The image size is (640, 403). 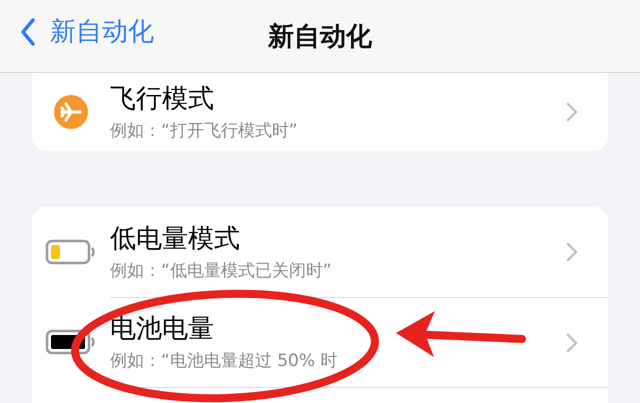 I want to click on row-example: 例如：“电池电量超过 50% 时, so click(x=224, y=361).